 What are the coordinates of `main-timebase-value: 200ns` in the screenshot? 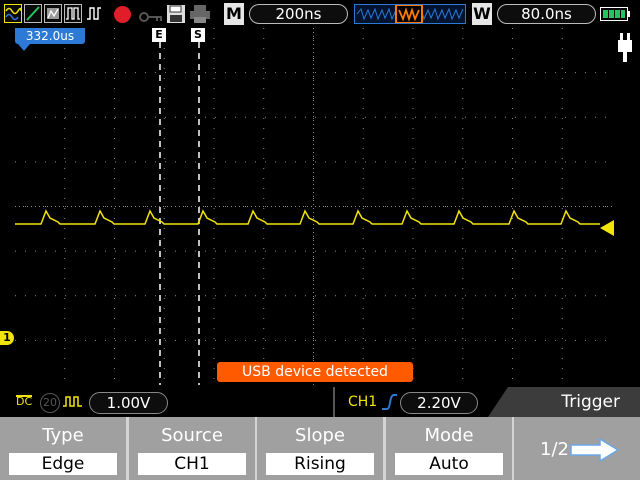 It's located at (298, 14).